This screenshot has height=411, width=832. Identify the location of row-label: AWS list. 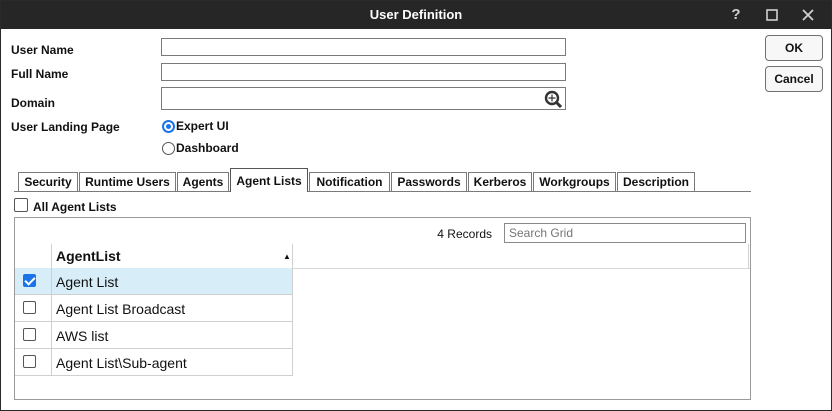
(82, 336).